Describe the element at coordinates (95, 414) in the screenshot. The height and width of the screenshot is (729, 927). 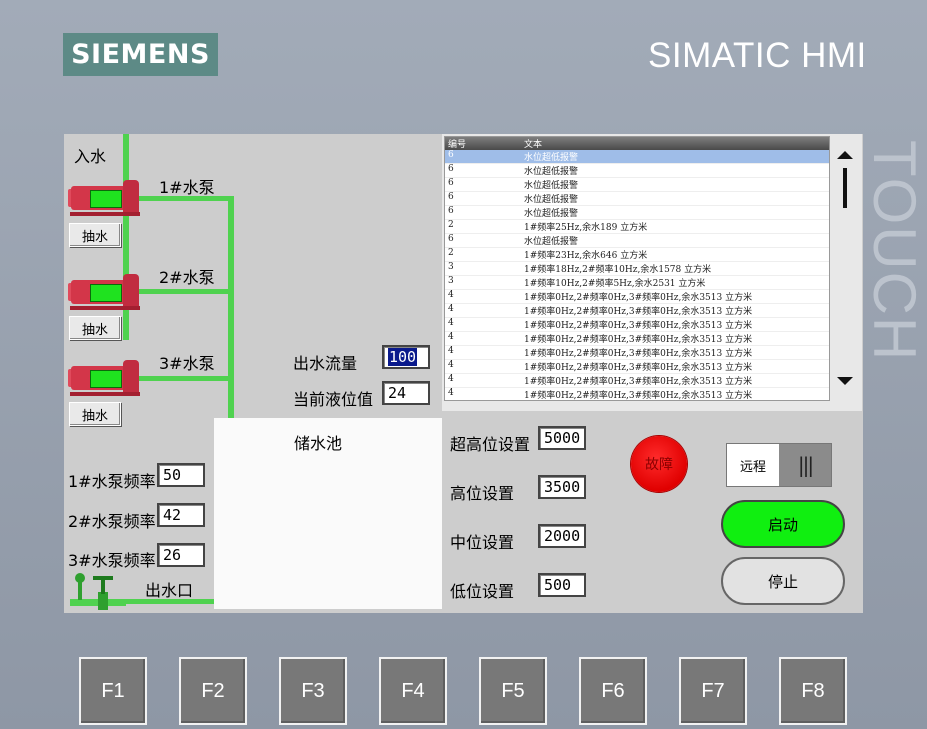
I see `pump-3-pump-button: 抽水` at that location.